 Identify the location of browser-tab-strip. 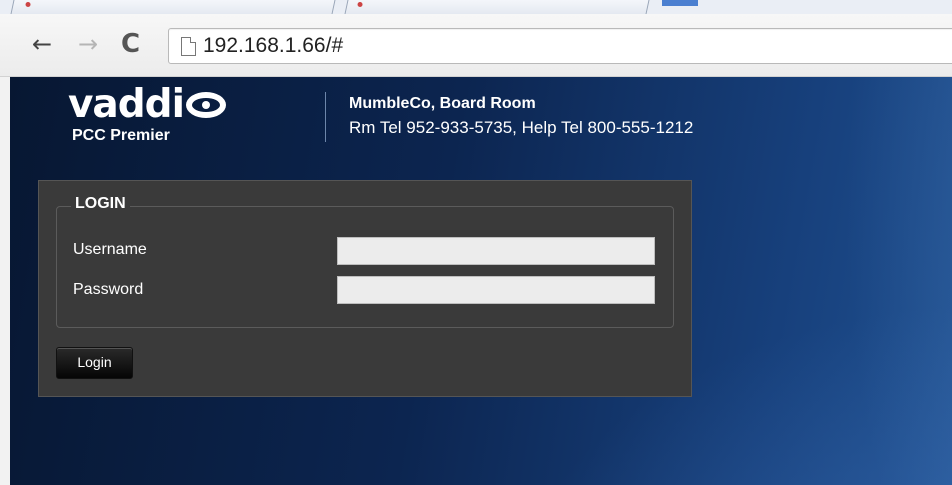
(476, 7).